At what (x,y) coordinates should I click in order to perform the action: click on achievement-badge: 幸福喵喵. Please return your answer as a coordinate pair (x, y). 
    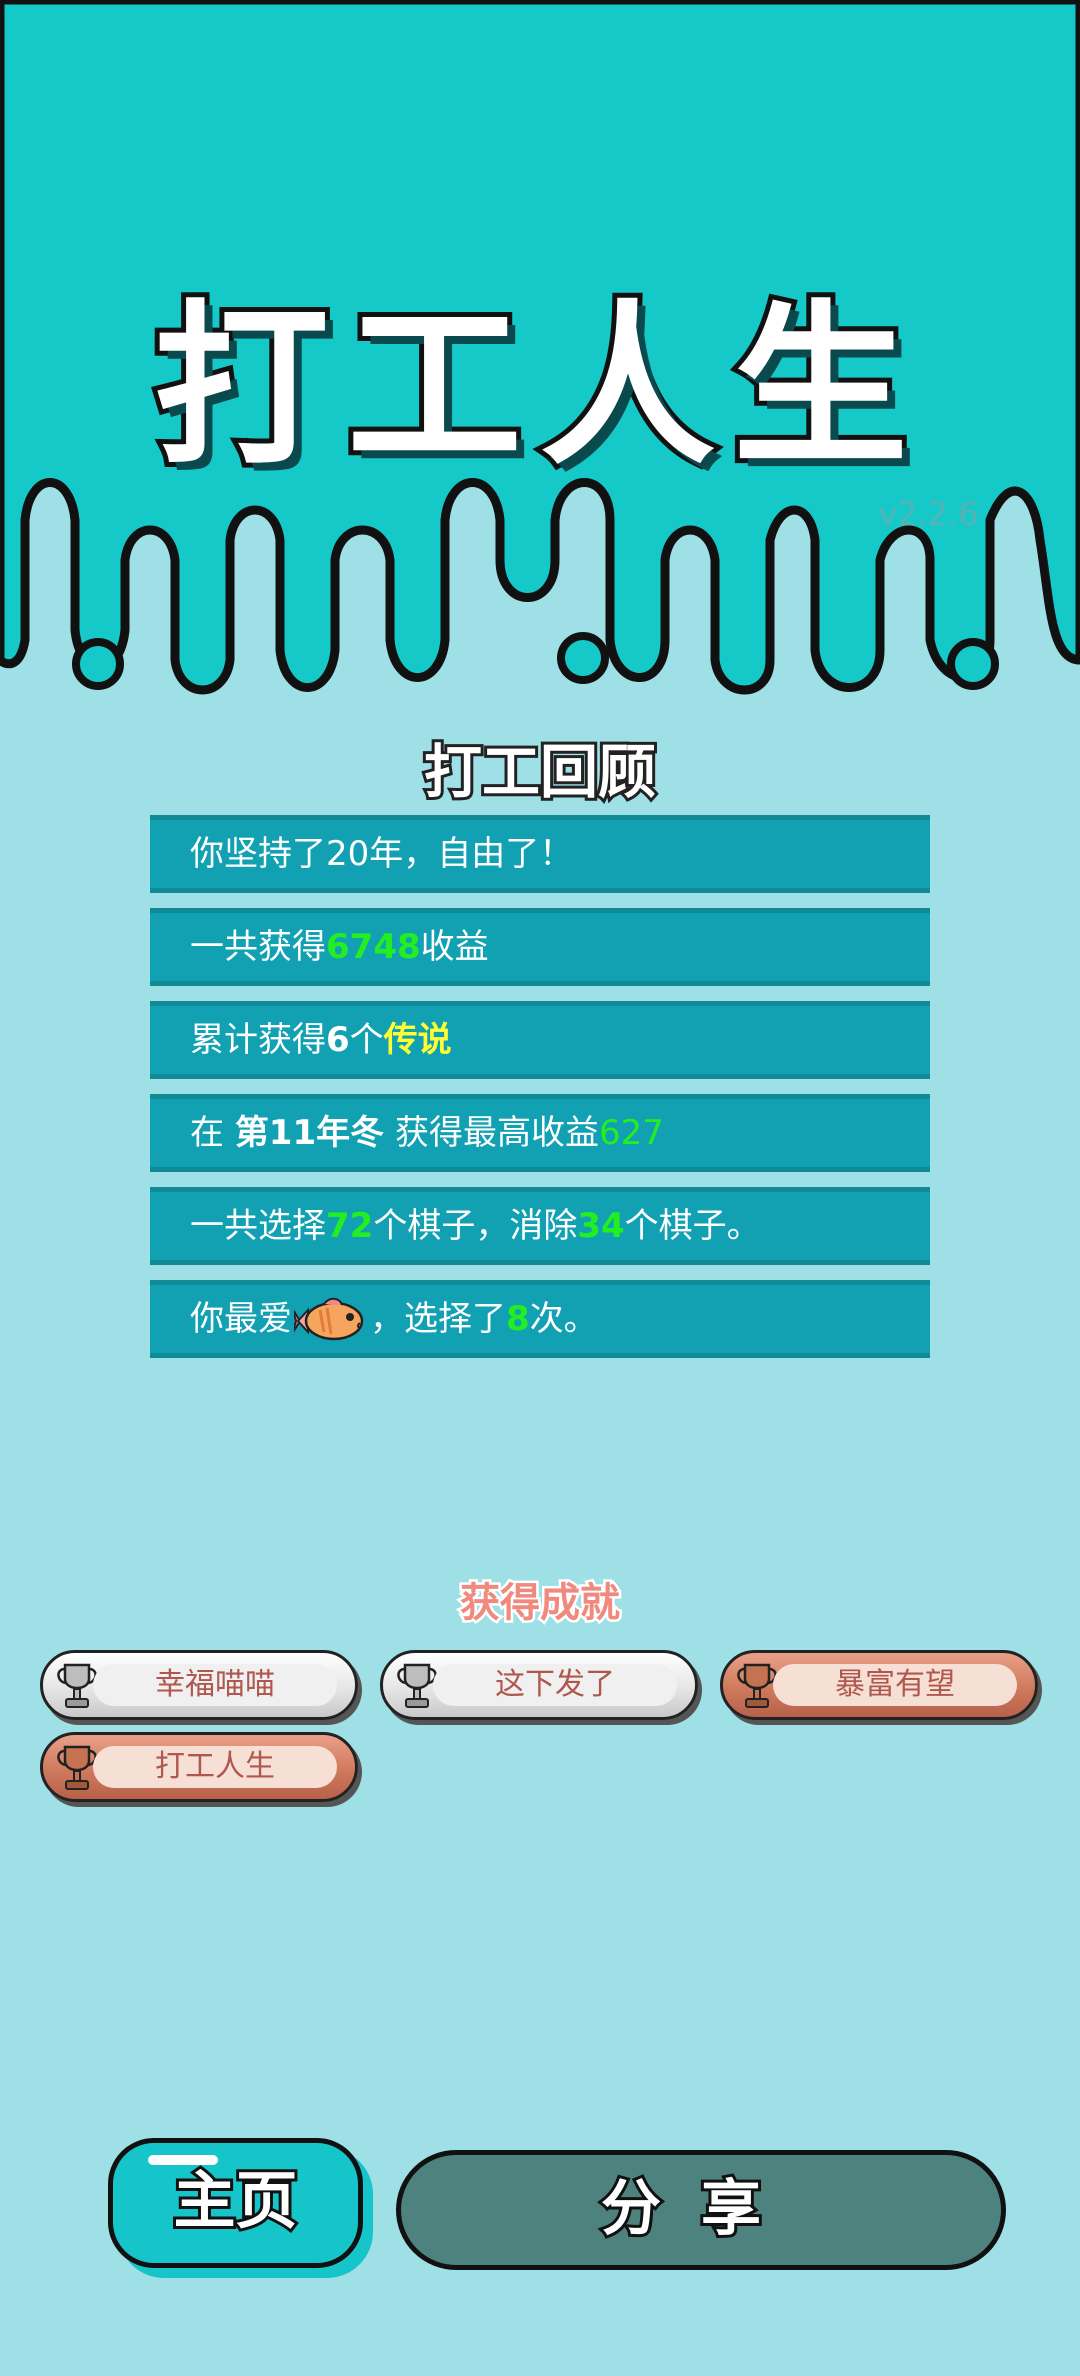
    Looking at the image, I should click on (199, 1685).